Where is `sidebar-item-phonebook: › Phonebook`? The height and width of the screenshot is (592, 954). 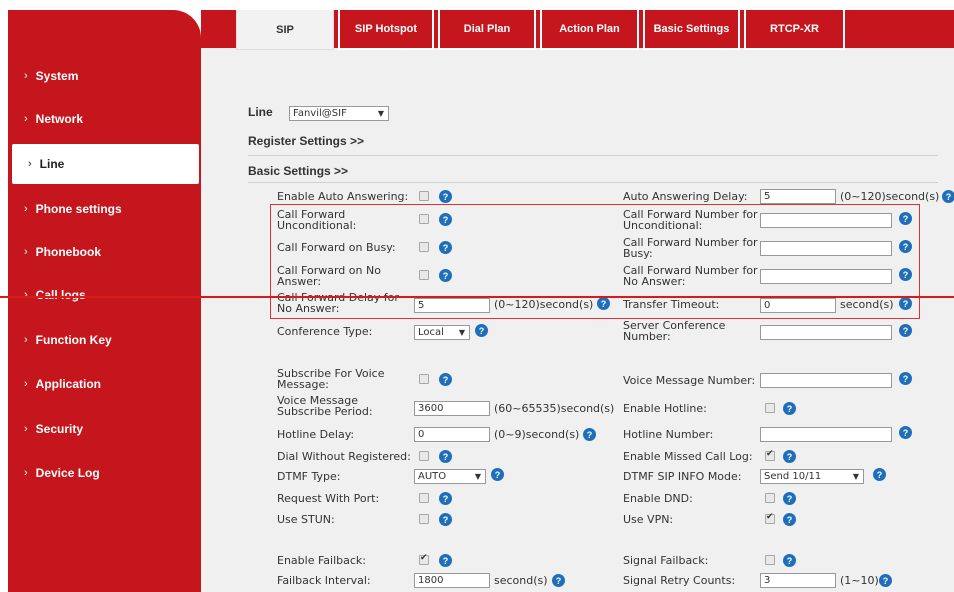 sidebar-item-phonebook: › Phonebook is located at coordinates (96, 252).